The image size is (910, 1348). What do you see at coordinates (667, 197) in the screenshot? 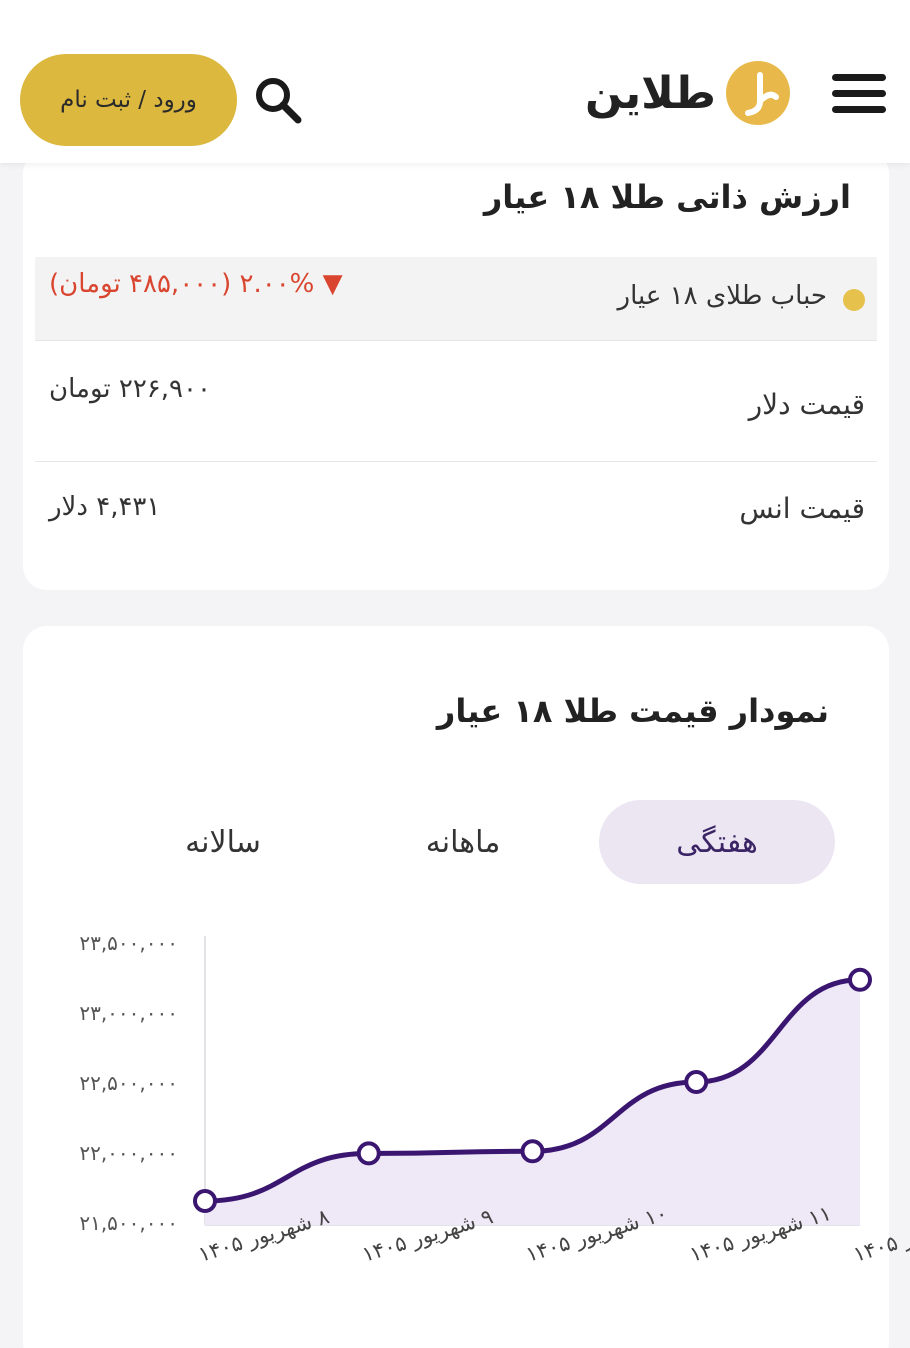
I see `intrinsic-value-title: ارزش ذاتی طلا ۱۸ عیار` at bounding box center [667, 197].